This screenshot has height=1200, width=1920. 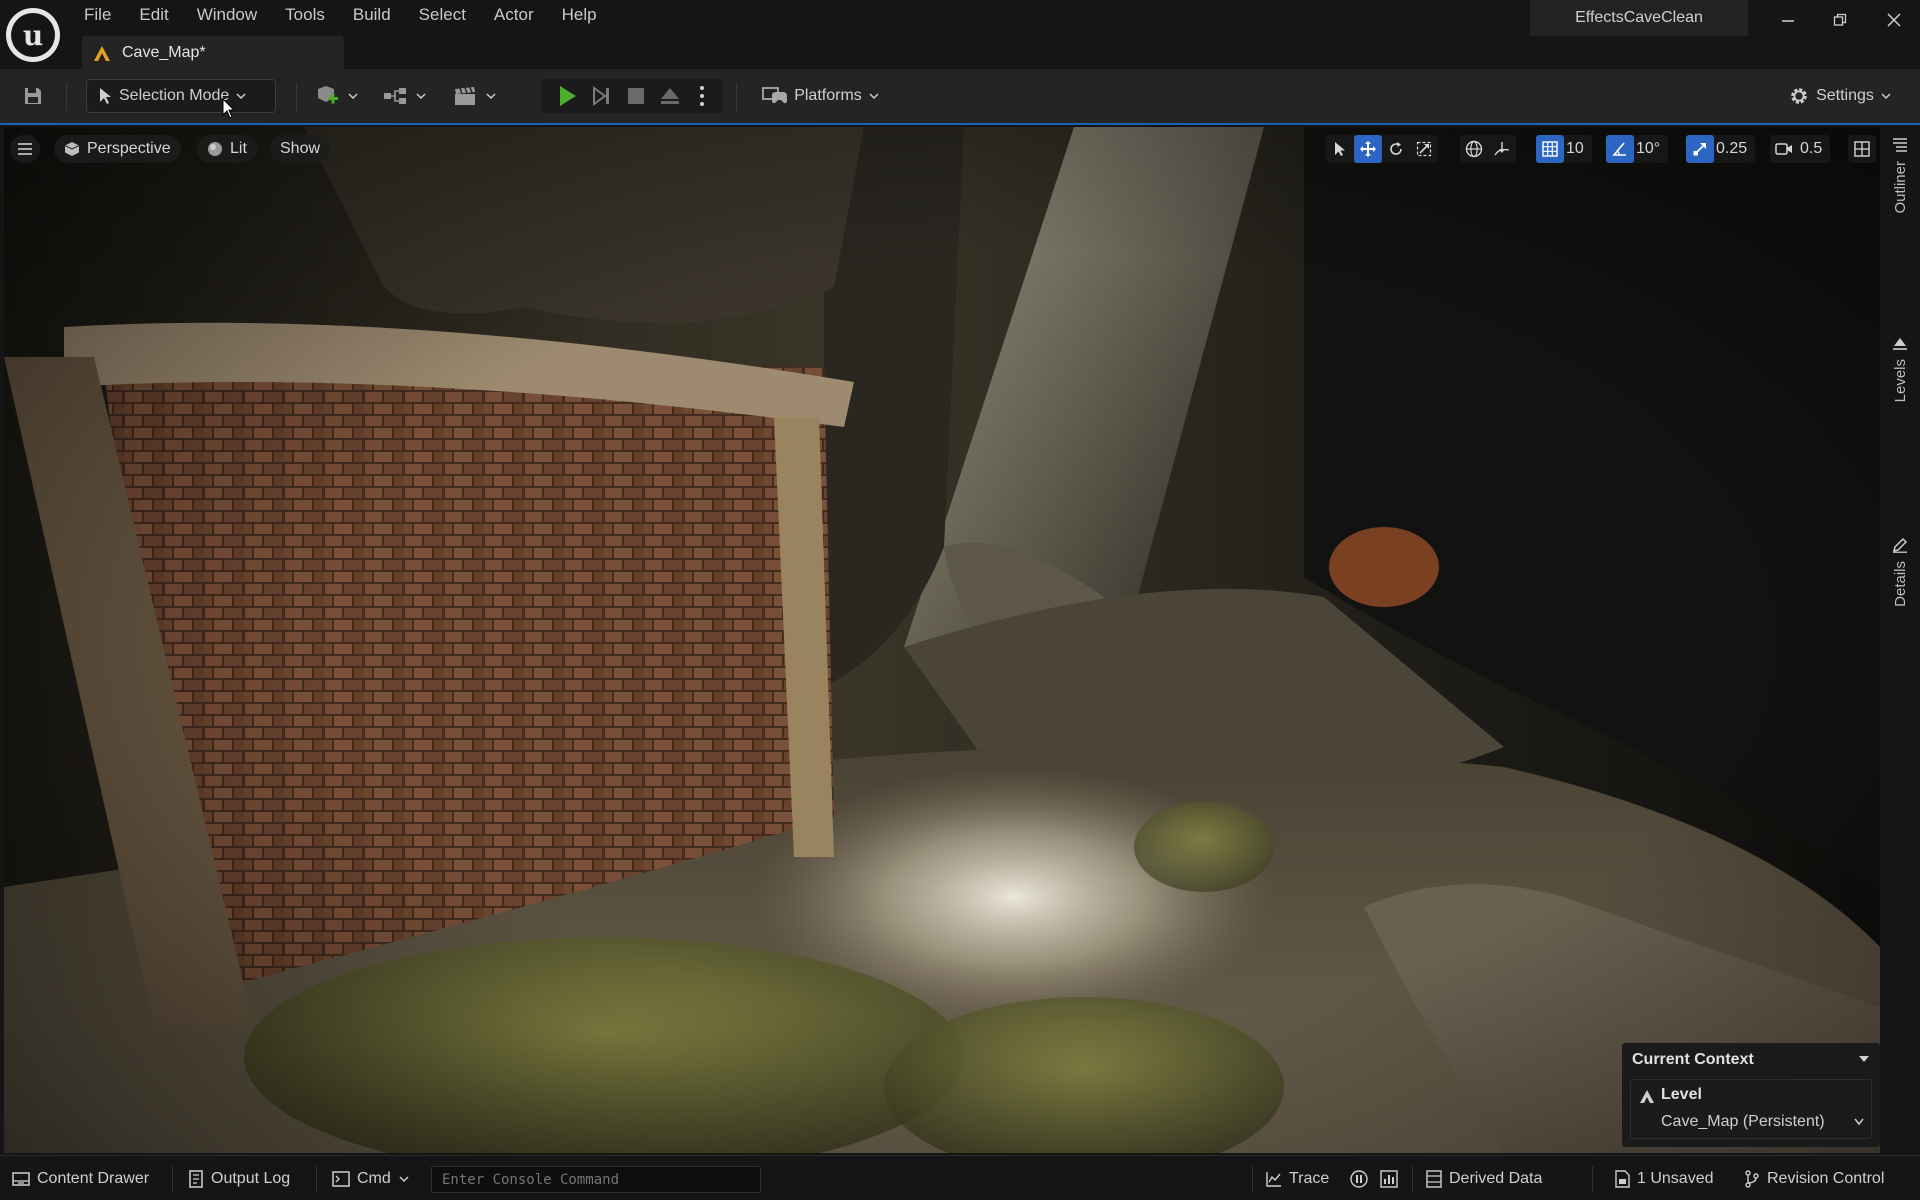 What do you see at coordinates (1800, 149) in the screenshot?
I see `camera-speed-group: 0.5` at bounding box center [1800, 149].